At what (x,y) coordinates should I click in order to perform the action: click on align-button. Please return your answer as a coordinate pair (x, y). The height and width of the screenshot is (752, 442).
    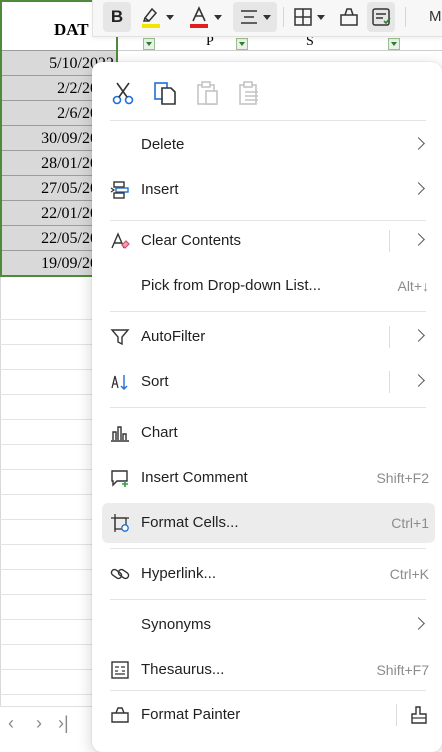
    Looking at the image, I should click on (255, 17).